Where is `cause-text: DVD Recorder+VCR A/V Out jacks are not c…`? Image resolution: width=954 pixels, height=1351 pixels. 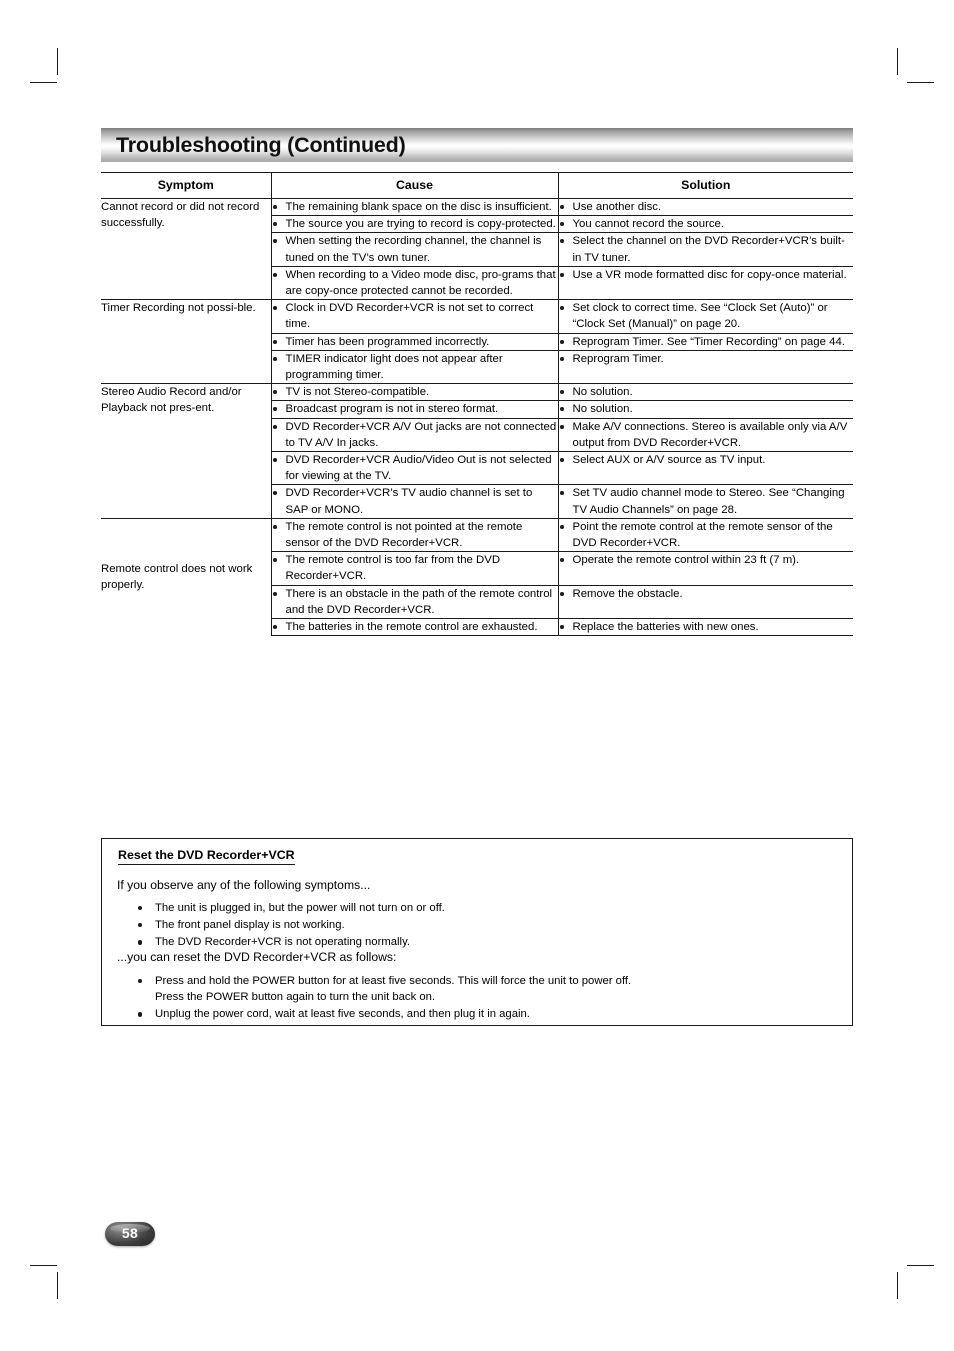 cause-text: DVD Recorder+VCR A/V Out jacks are not c… is located at coordinates (415, 435).